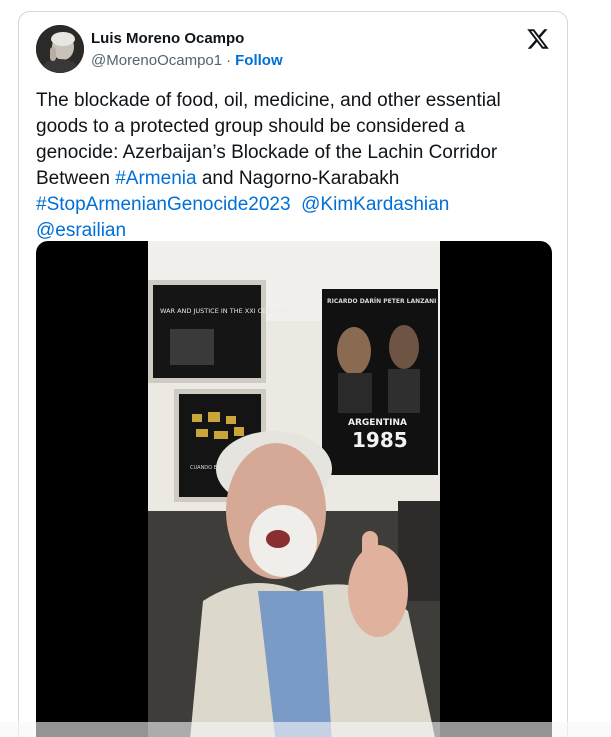  What do you see at coordinates (381, 301) in the screenshot?
I see `poster-top-line: RICARDO DARÍN PETER LANZANI` at bounding box center [381, 301].